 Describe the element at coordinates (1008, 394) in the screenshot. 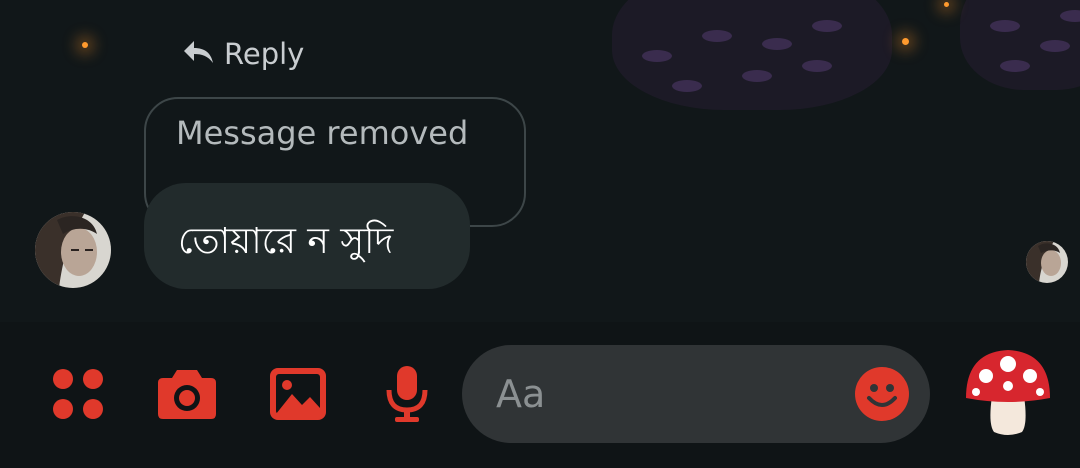

I see `mushroom-icon` at that location.